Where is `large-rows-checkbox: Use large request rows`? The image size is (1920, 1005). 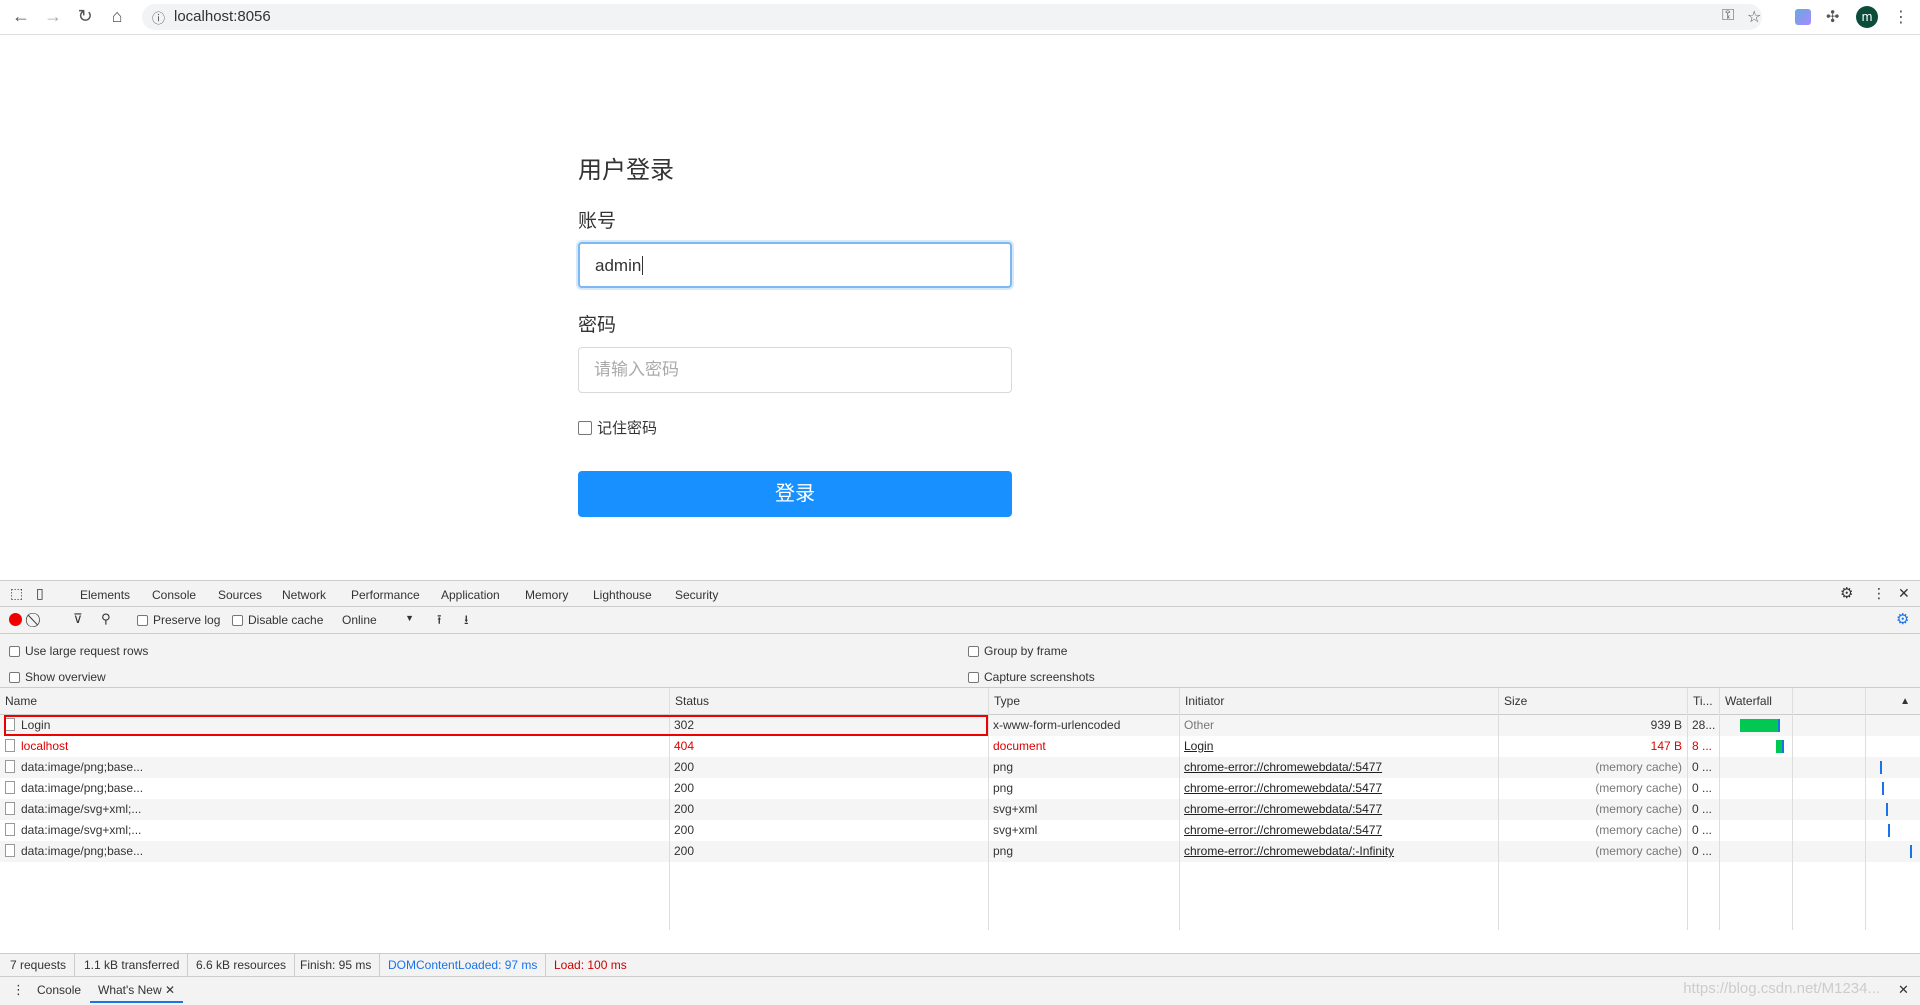 large-rows-checkbox: Use large request rows is located at coordinates (78, 651).